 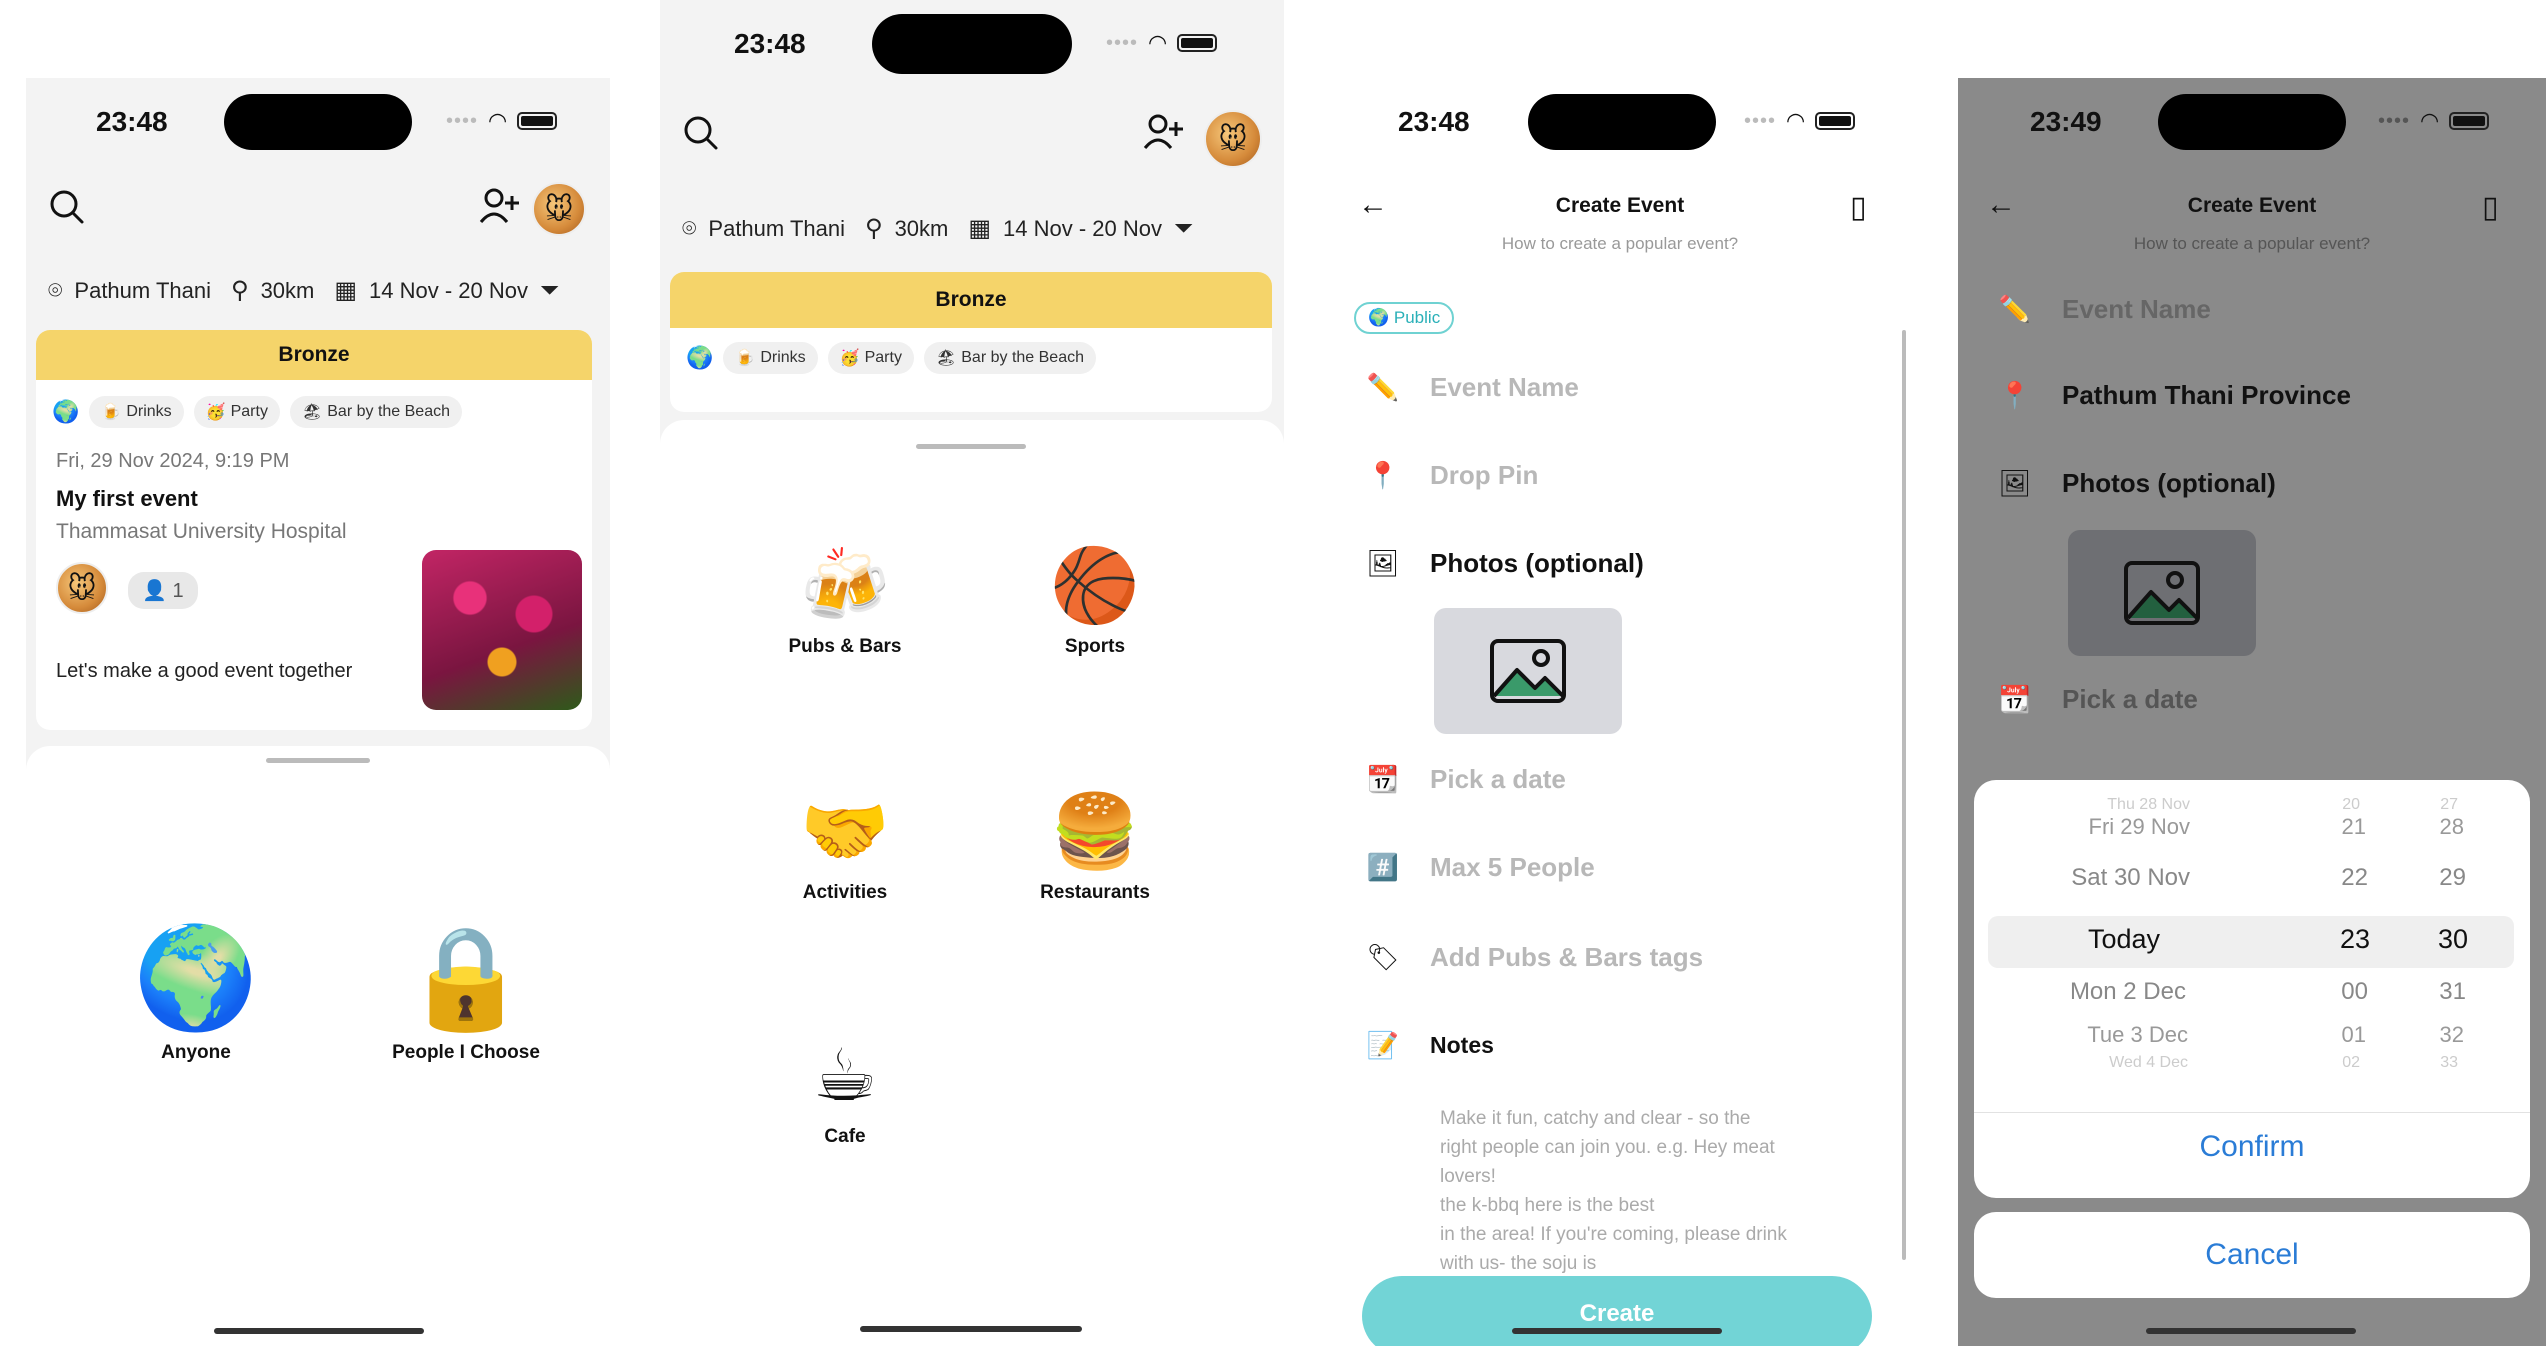 What do you see at coordinates (689, 228) in the screenshot?
I see `location-pin-icon: ⌾` at bounding box center [689, 228].